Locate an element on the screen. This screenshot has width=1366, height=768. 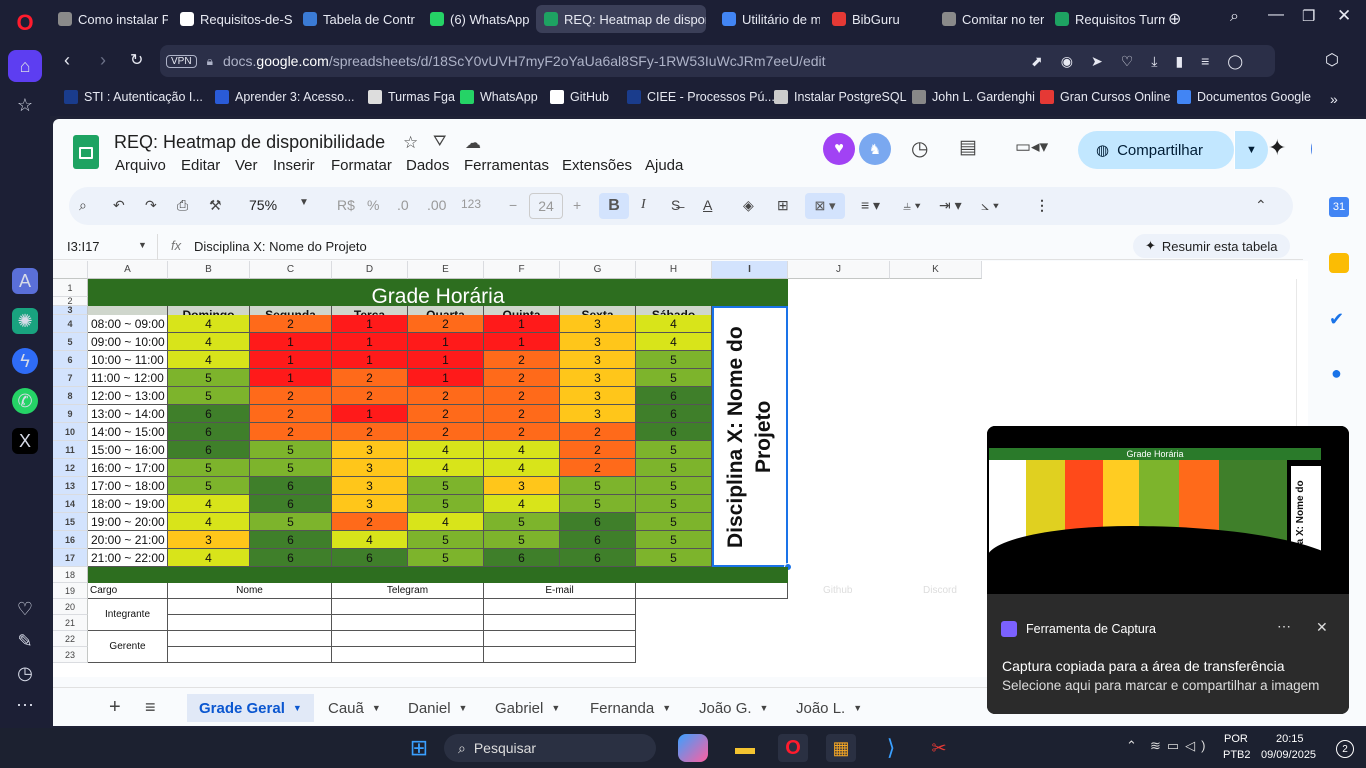
row-header: 17 is located at coordinates (70, 558).